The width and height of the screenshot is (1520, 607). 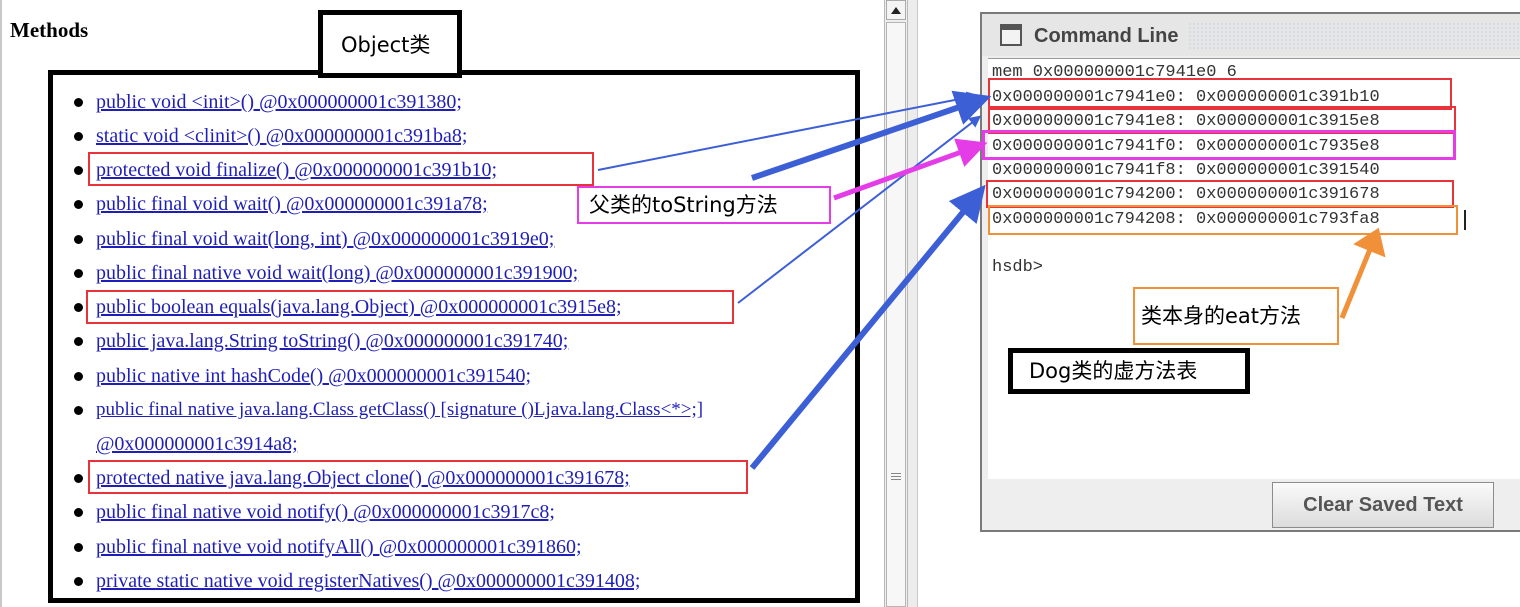 What do you see at coordinates (1362, 273) in the screenshot?
I see `arrow-eat` at bounding box center [1362, 273].